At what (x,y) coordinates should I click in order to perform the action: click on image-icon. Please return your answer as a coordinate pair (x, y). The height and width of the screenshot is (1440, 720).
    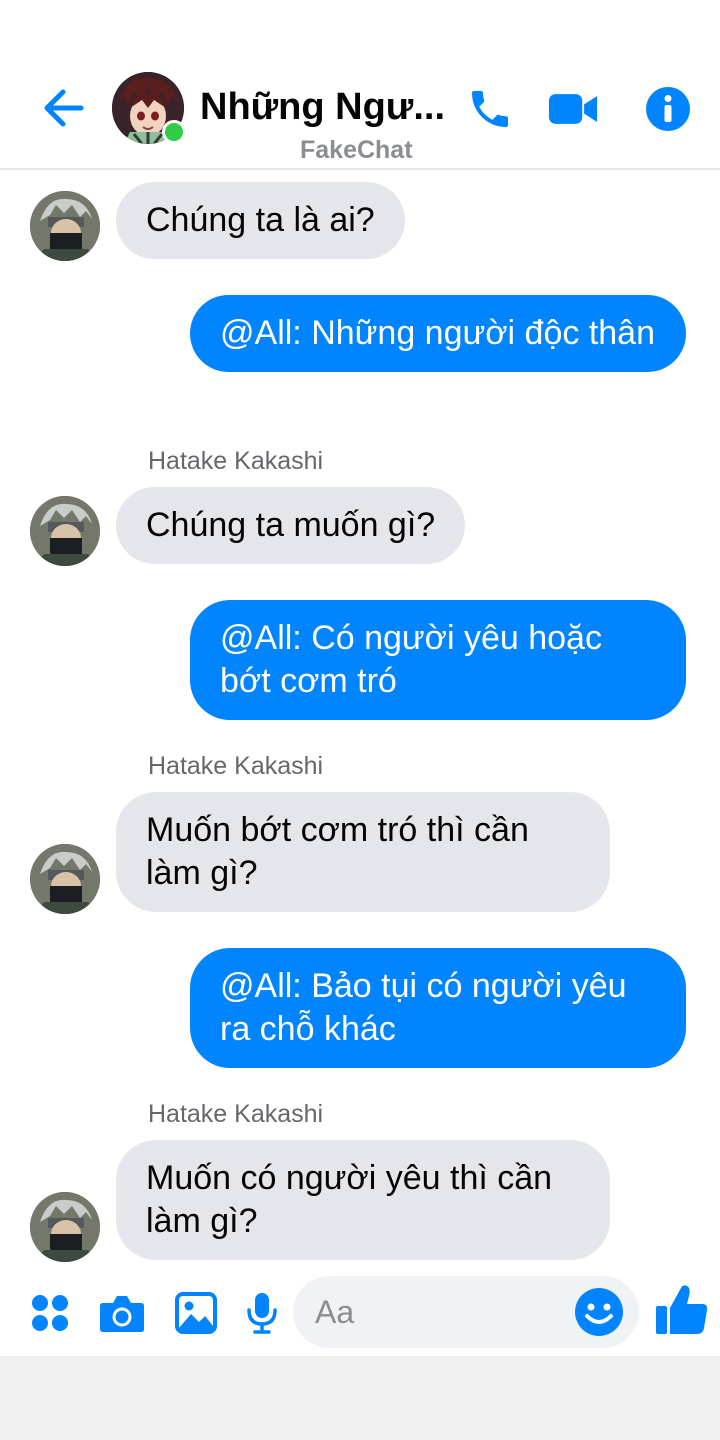
    Looking at the image, I should click on (196, 1313).